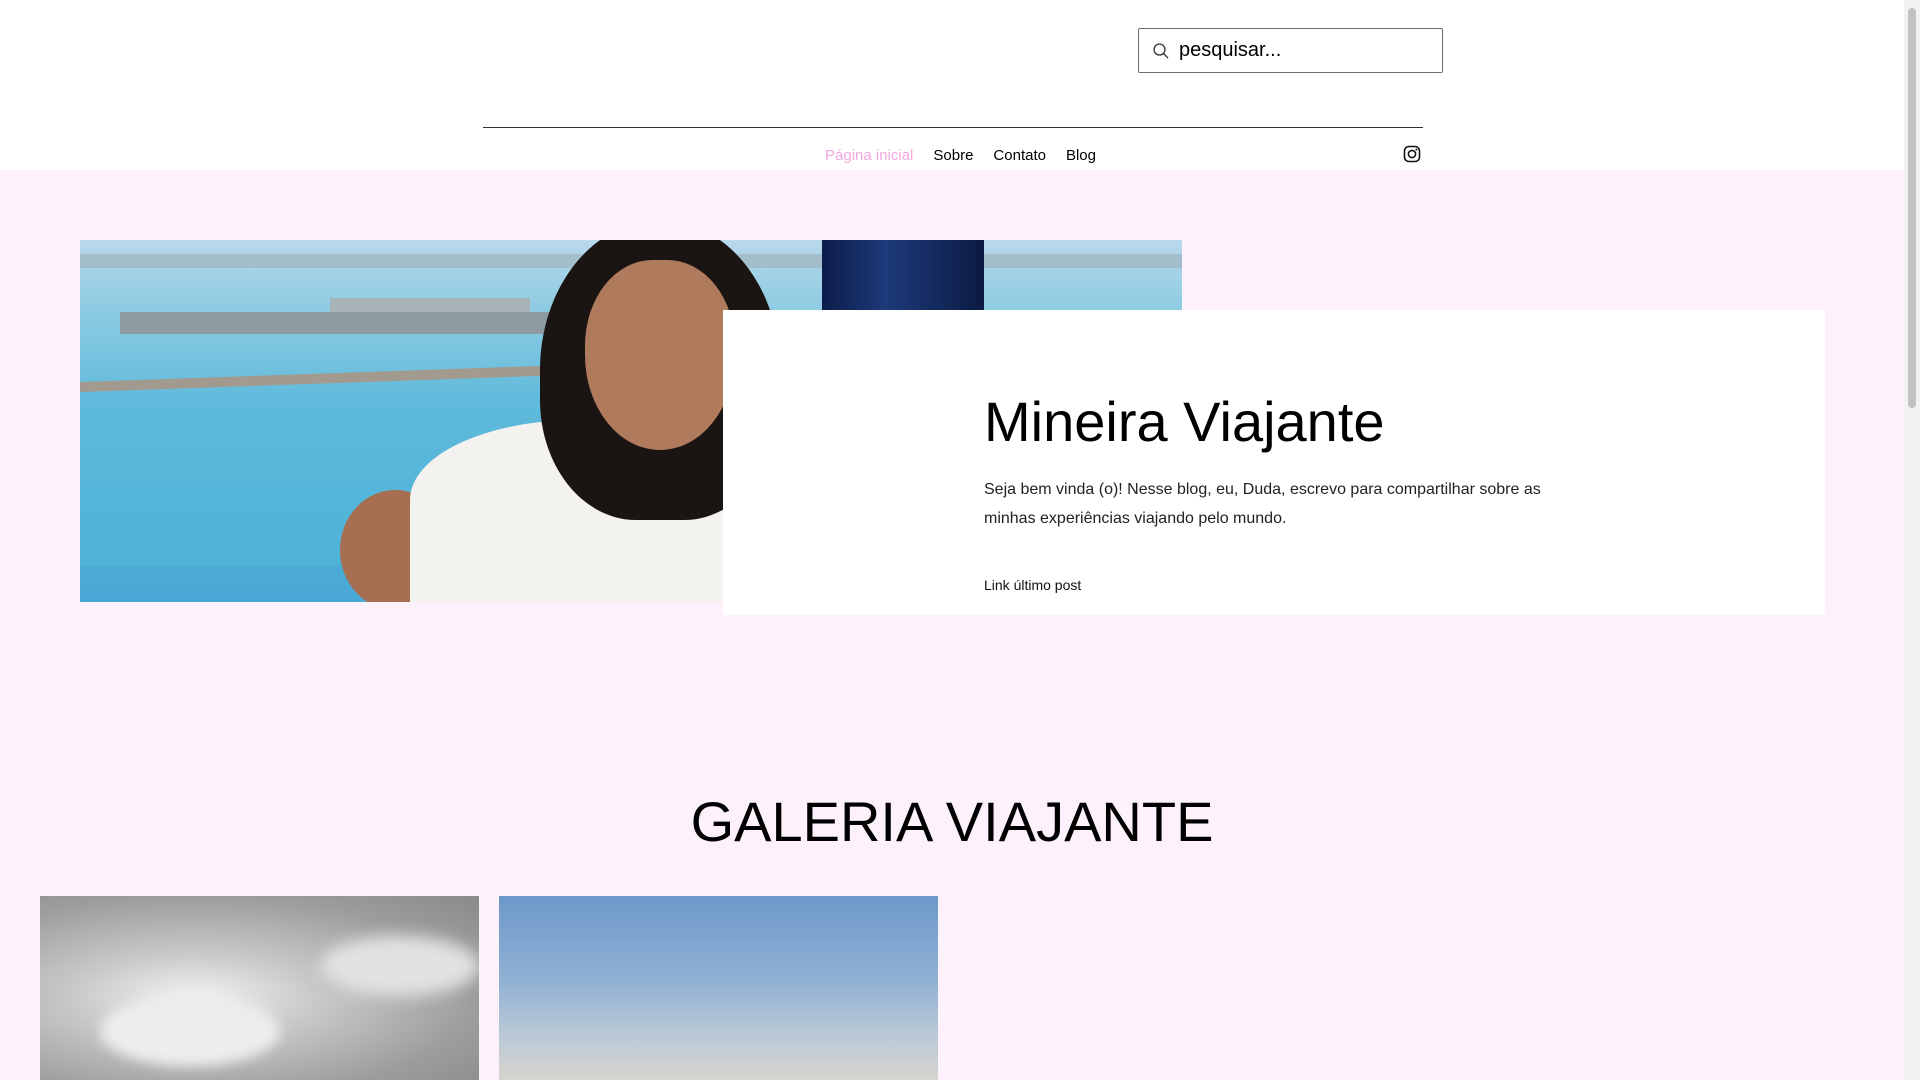  I want to click on header-divider, so click(953, 127).